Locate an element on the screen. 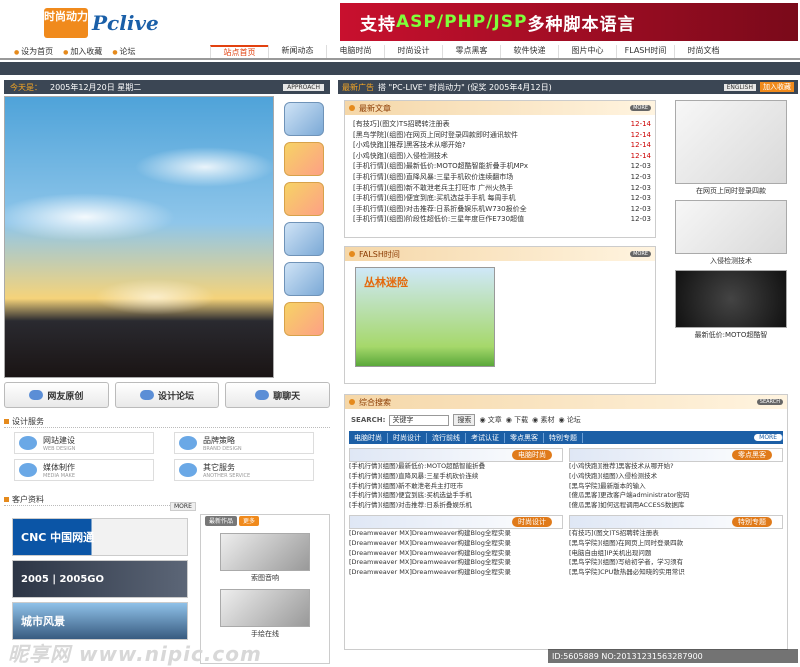 This screenshot has height=667, width=800. english-button: ENGLISH is located at coordinates (739, 87).